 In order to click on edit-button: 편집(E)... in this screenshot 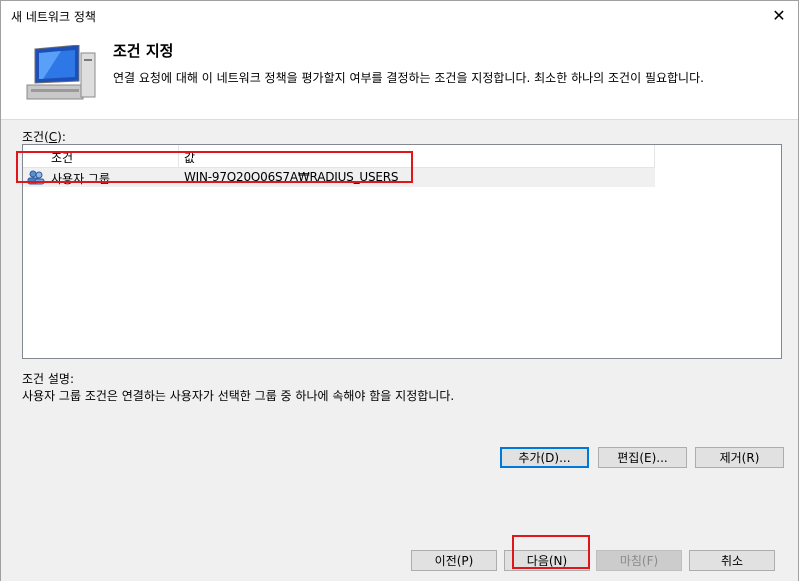, I will do `click(642, 457)`.